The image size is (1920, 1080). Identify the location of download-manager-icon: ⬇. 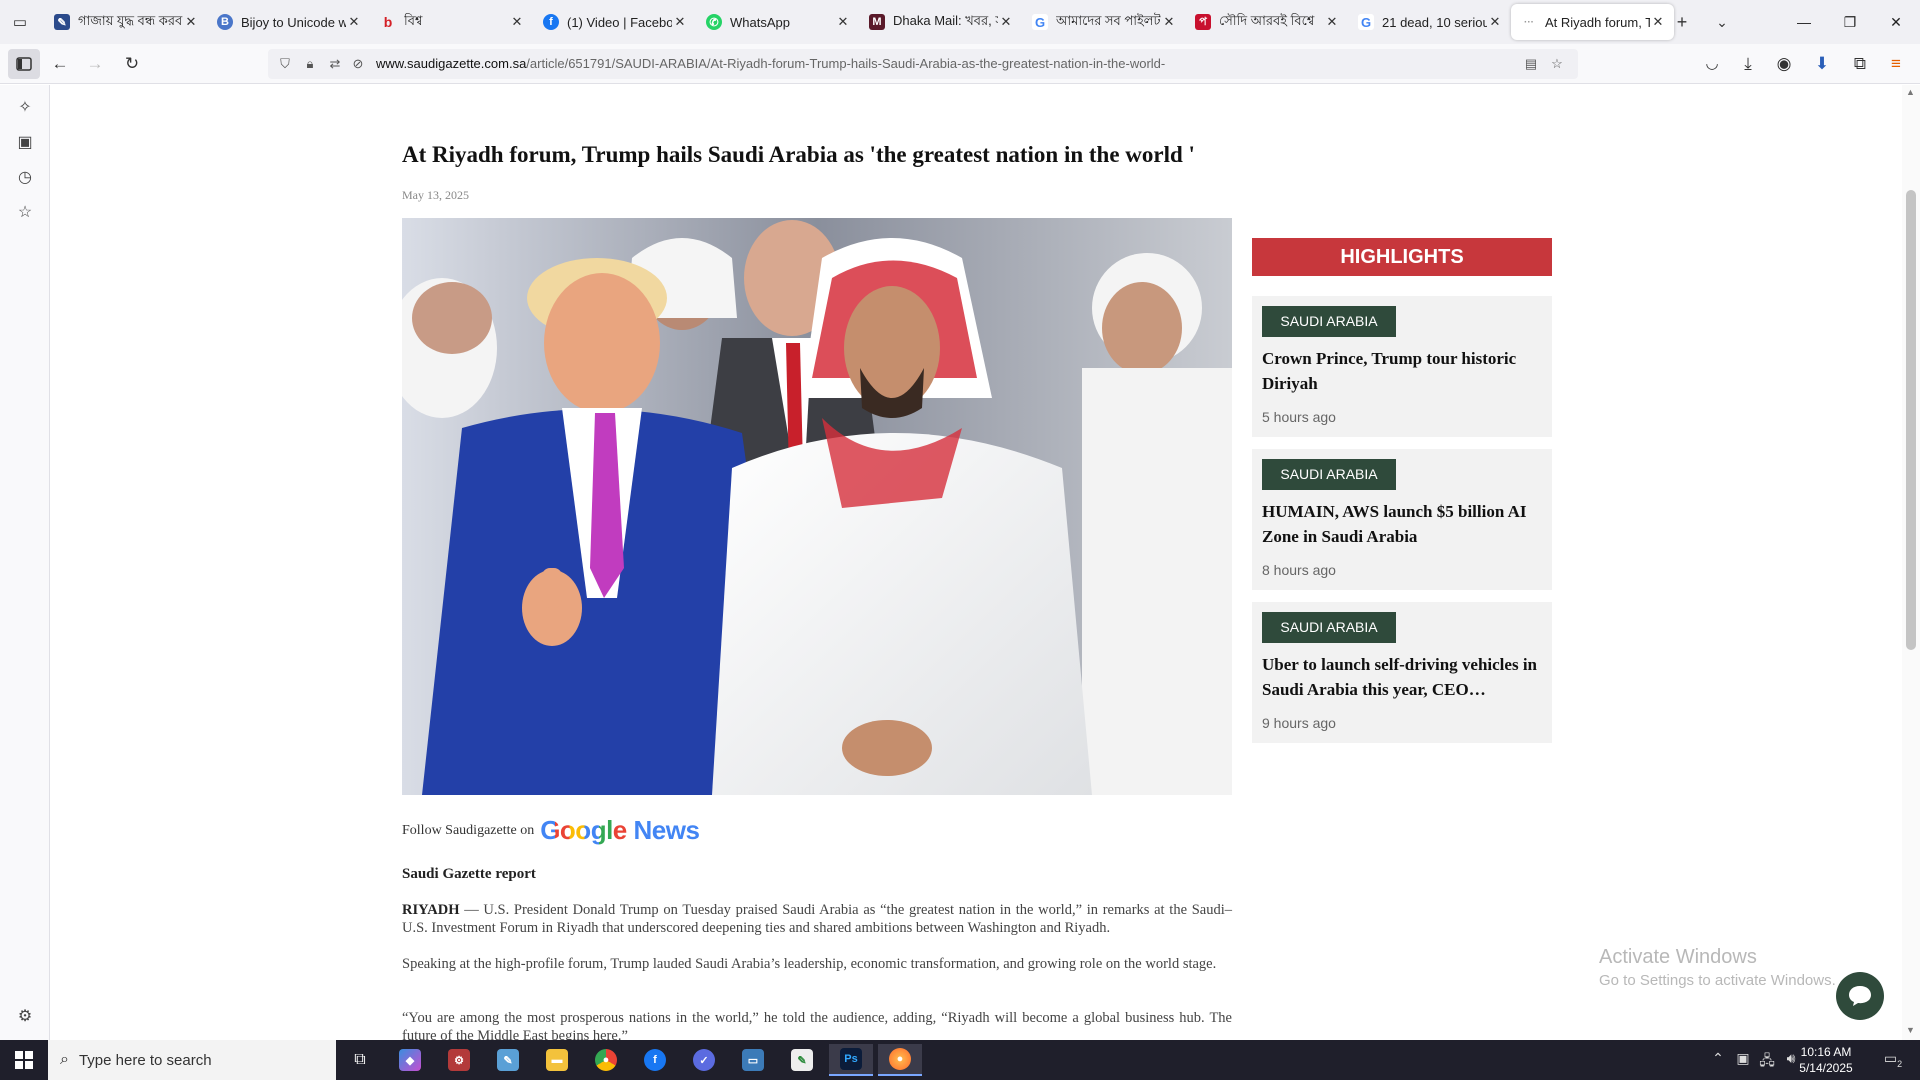
(1822, 64).